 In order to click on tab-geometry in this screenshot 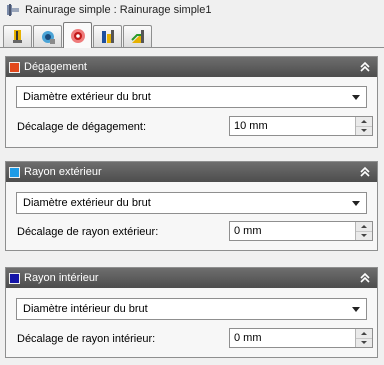, I will do `click(47, 36)`.